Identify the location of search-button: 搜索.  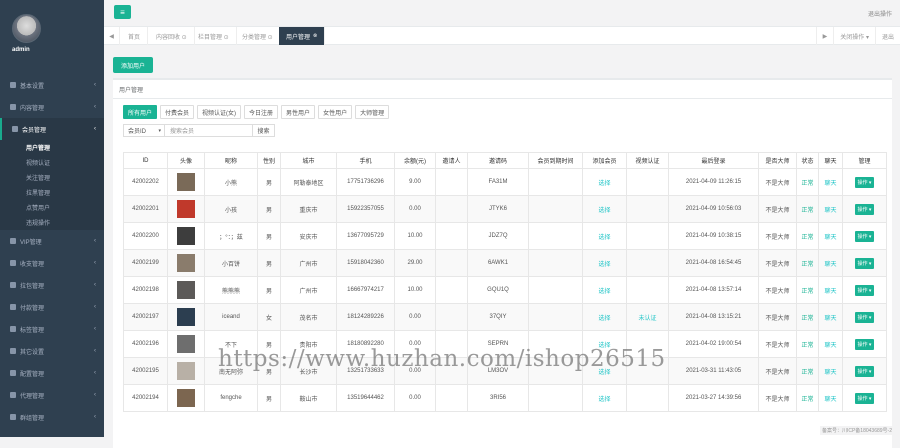
(264, 130).